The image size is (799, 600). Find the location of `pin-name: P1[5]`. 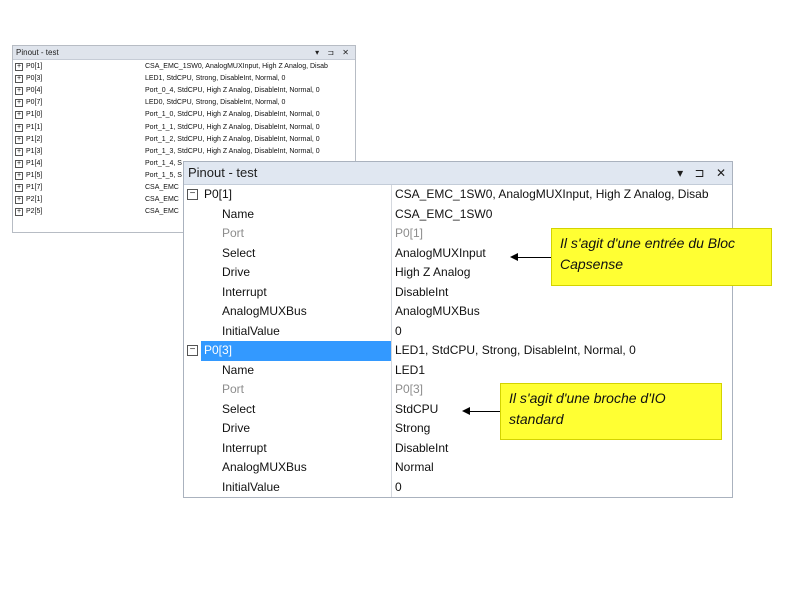

pin-name: P1[5] is located at coordinates (34, 175).